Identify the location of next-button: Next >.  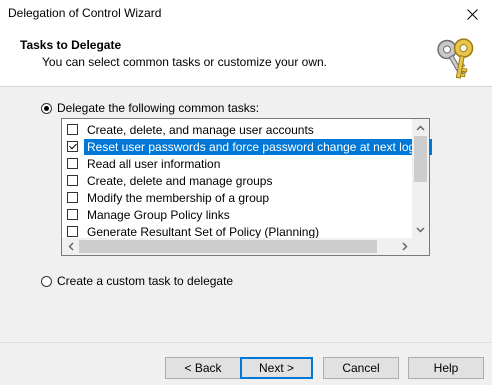
(276, 368).